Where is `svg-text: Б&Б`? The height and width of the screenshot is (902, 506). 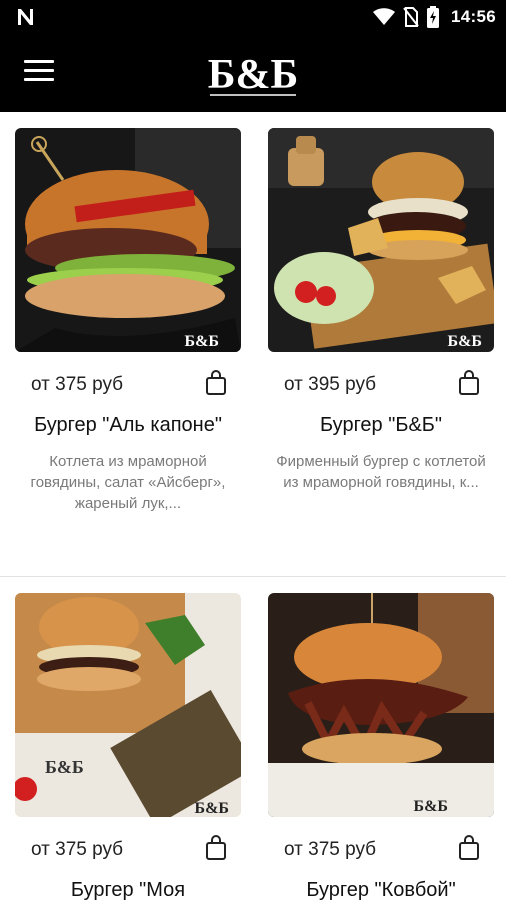 svg-text: Б&Б is located at coordinates (64, 767).